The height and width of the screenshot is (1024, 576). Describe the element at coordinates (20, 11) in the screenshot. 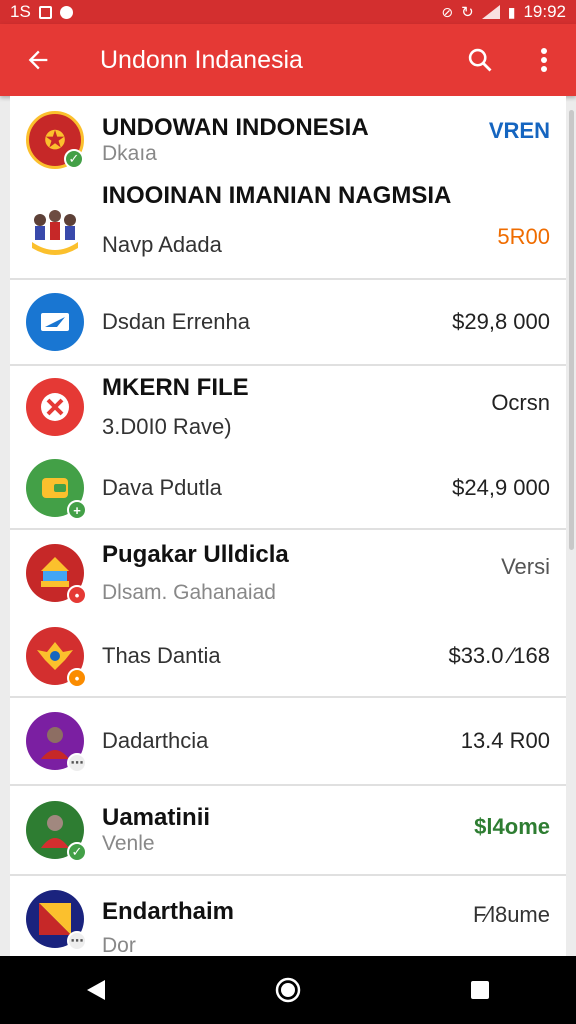

I see `status-left-text: 1S` at that location.